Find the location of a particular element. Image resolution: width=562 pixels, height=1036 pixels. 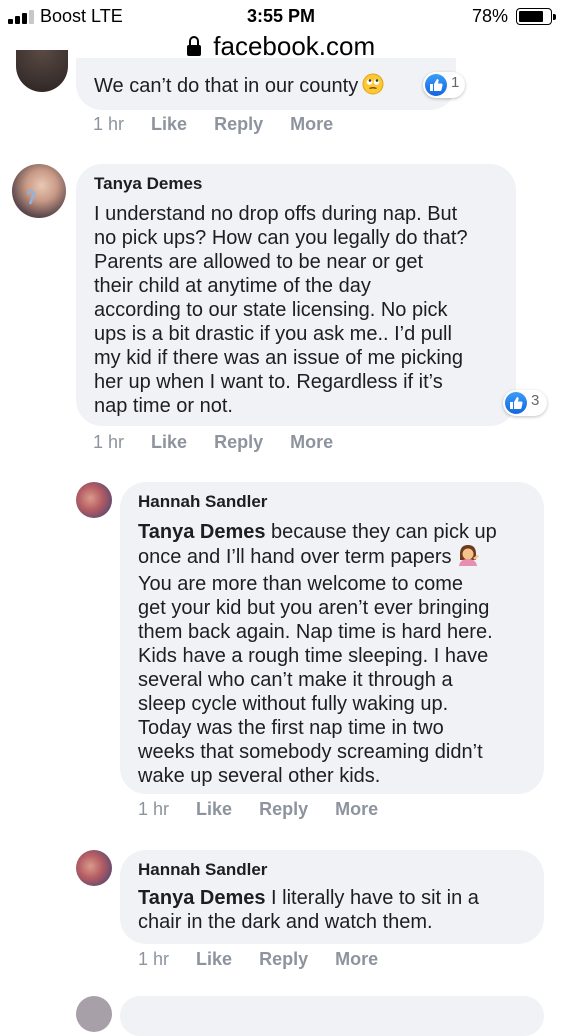

comment-text: We can’t do that in our county is located at coordinates (239, 87).